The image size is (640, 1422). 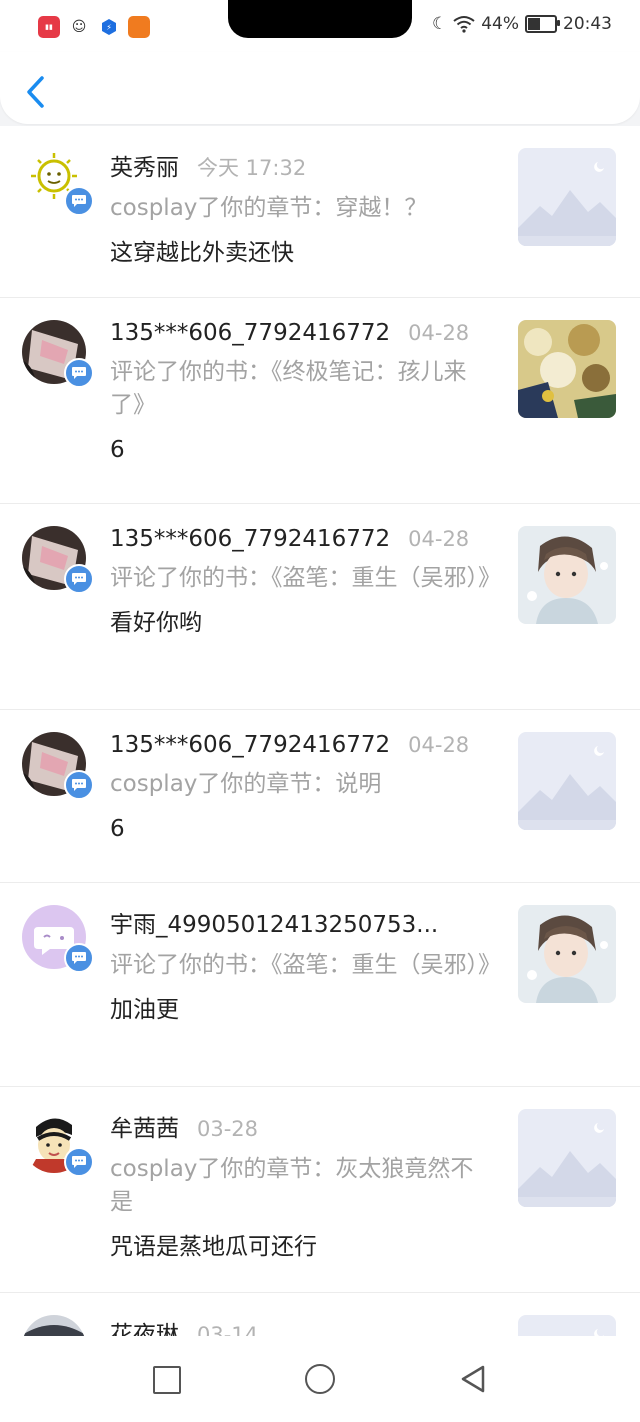 What do you see at coordinates (49, 27) in the screenshot?
I see `app-red-icon: ▮▮` at bounding box center [49, 27].